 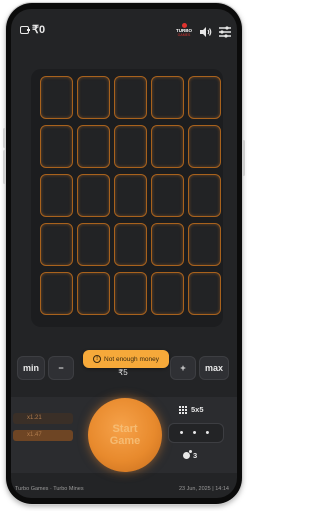 I want to click on multiplier-history: x1.21 x1.47, so click(x=43, y=433).